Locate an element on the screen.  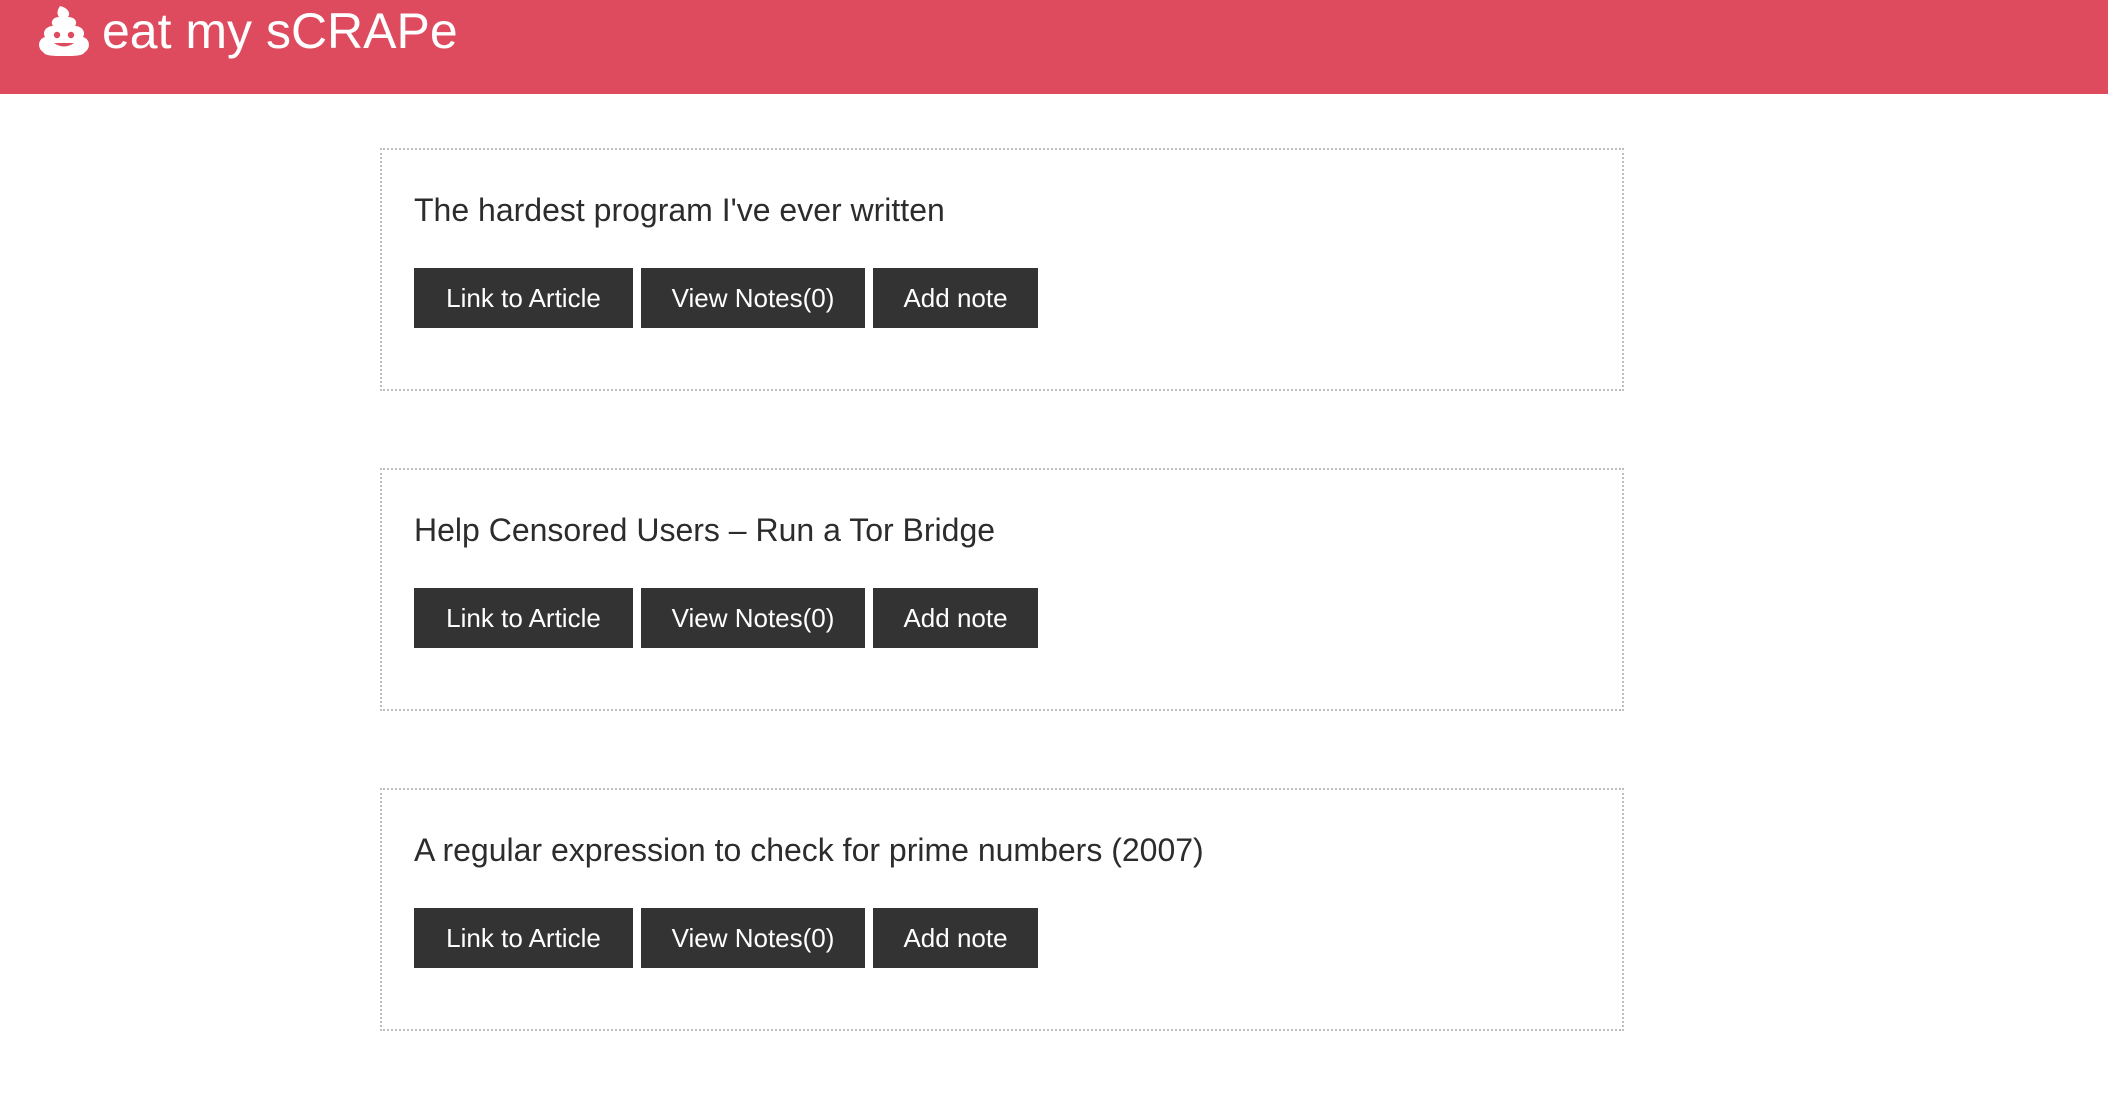
brand-link: eat my sCRAPe is located at coordinates (248, 31).